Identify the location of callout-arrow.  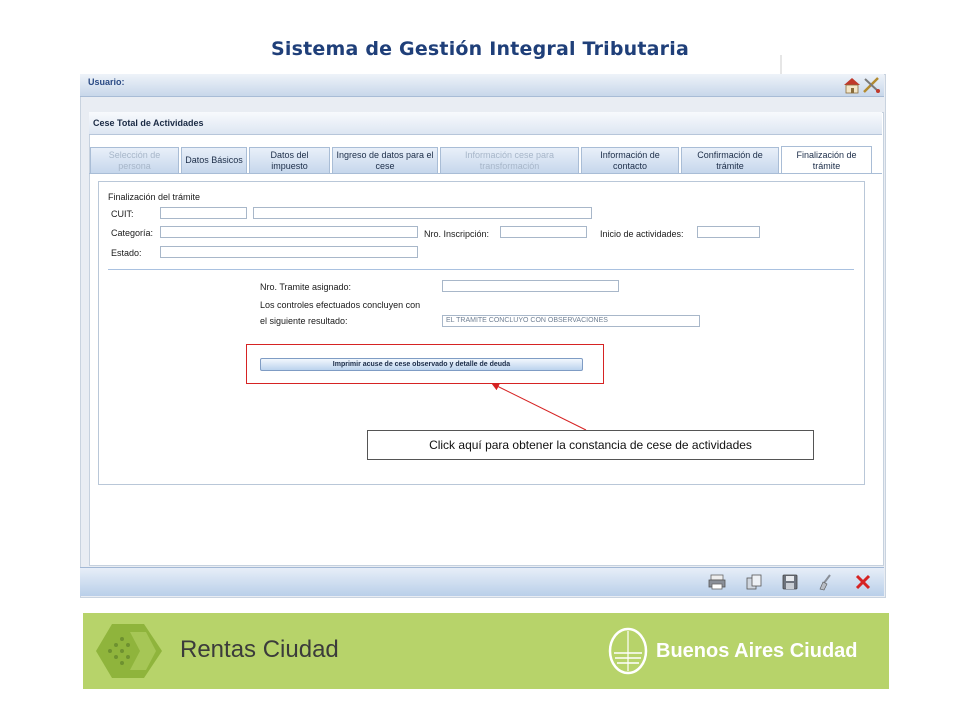
(539, 407).